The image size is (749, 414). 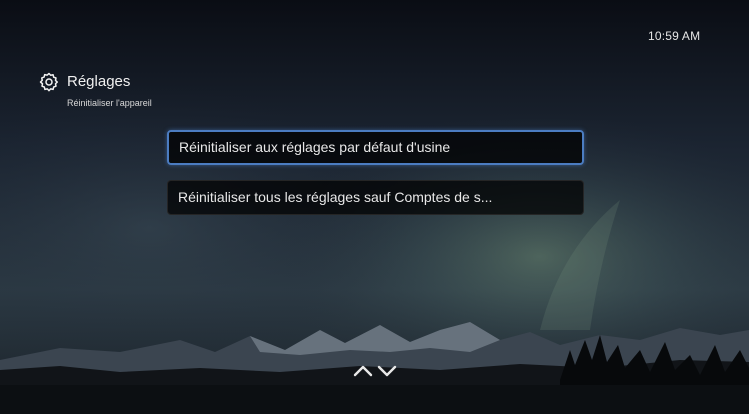 I want to click on page-title: Réglages, so click(x=99, y=81).